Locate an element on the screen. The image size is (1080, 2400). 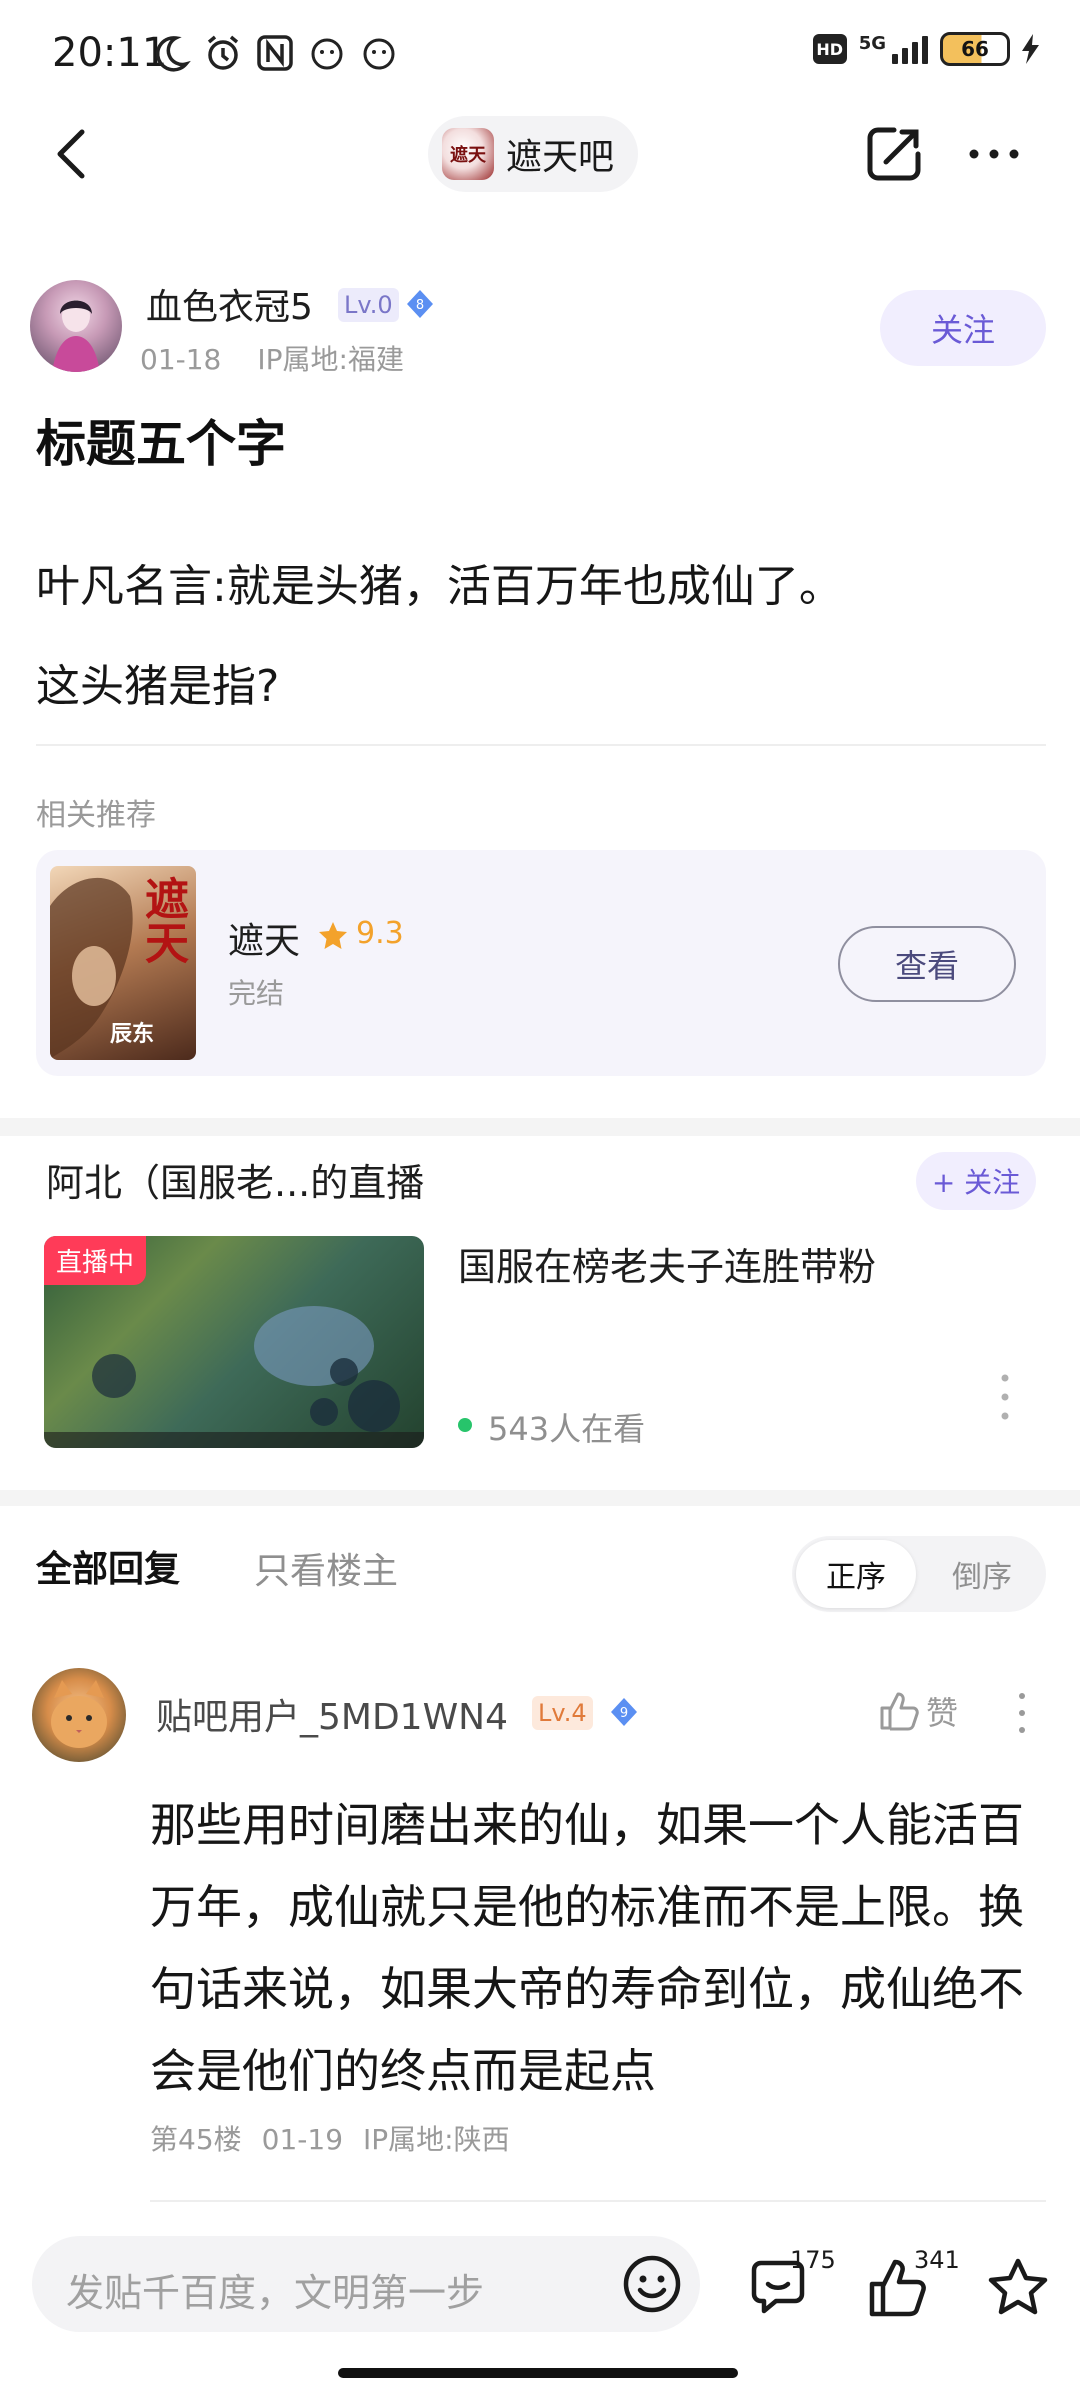
live-indicator-dot is located at coordinates (465, 1425).